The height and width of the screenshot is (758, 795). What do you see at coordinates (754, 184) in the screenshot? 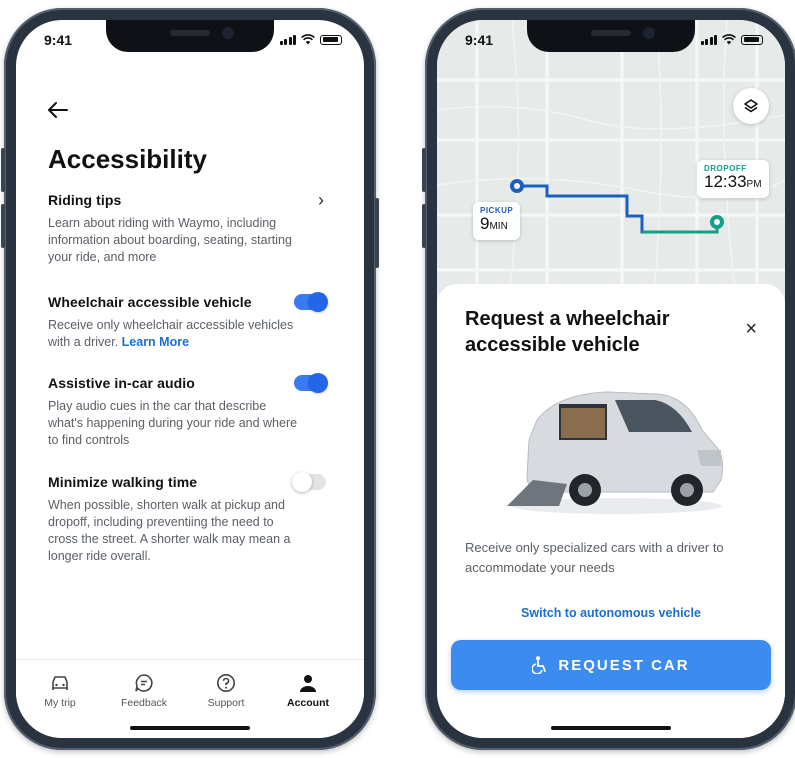
I see `dropoff-unit: PM` at bounding box center [754, 184].